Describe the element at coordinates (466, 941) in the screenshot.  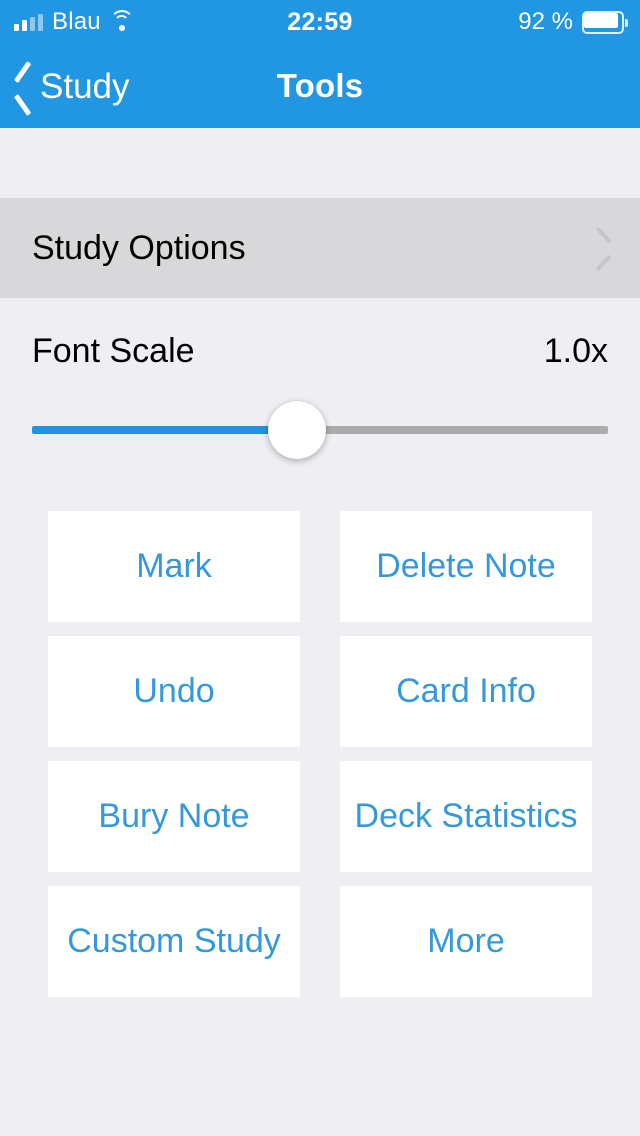
I see `tool-button-more: More` at that location.